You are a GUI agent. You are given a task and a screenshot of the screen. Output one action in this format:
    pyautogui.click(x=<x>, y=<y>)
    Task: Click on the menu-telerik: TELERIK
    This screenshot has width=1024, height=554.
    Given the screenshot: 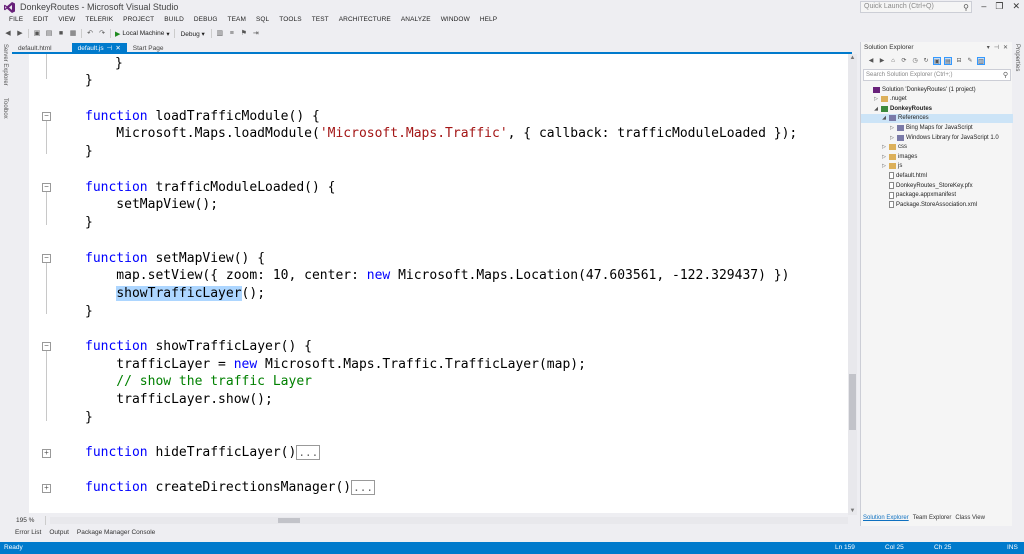 What is the action you would take?
    pyautogui.click(x=99, y=20)
    